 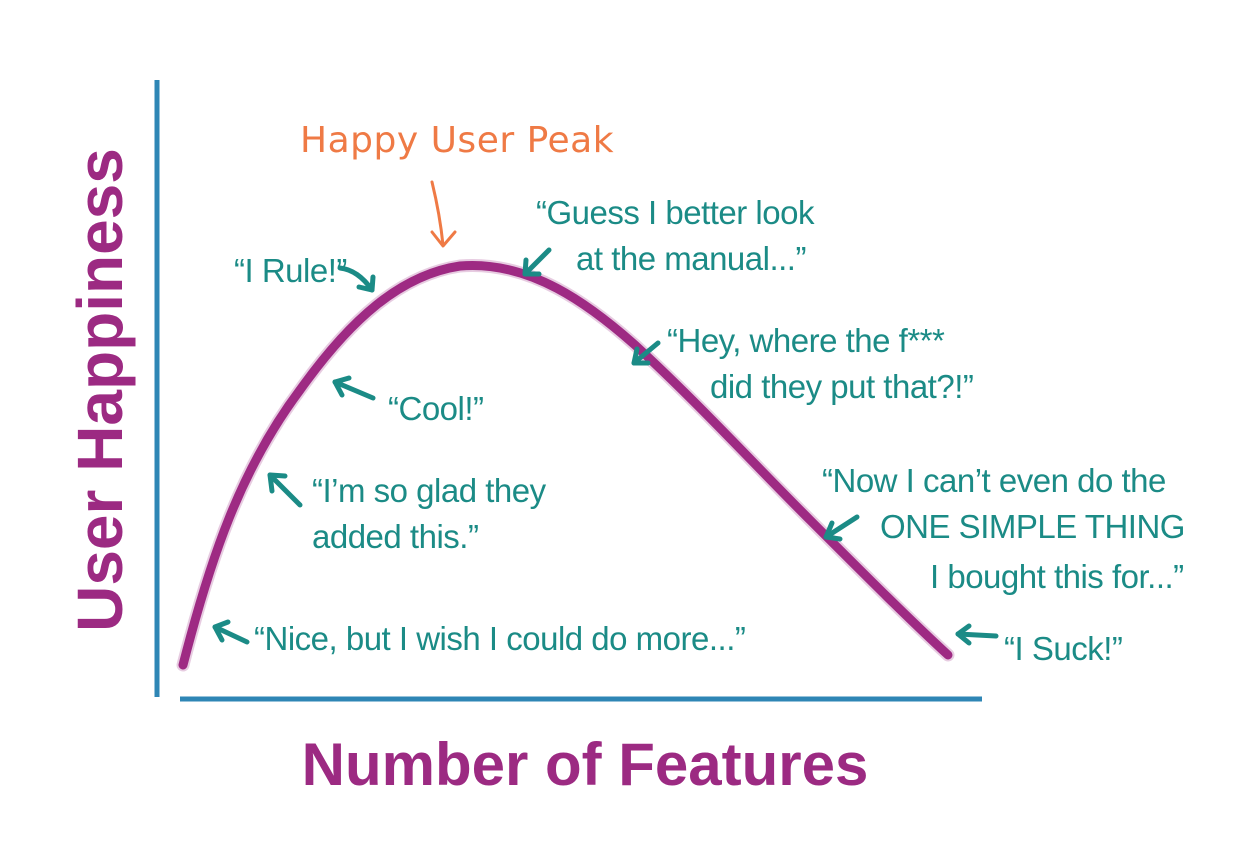 What do you see at coordinates (675, 212) in the screenshot?
I see `quote-manual-line1: “Guess I better look` at bounding box center [675, 212].